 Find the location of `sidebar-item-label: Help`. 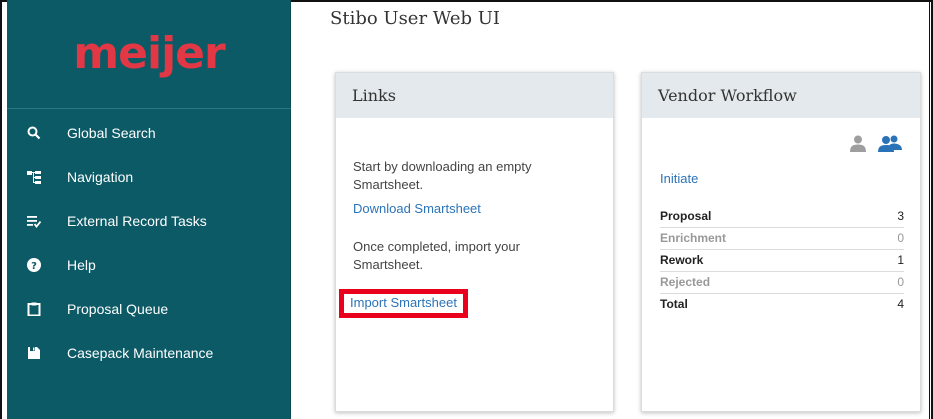

sidebar-item-label: Help is located at coordinates (81, 265).